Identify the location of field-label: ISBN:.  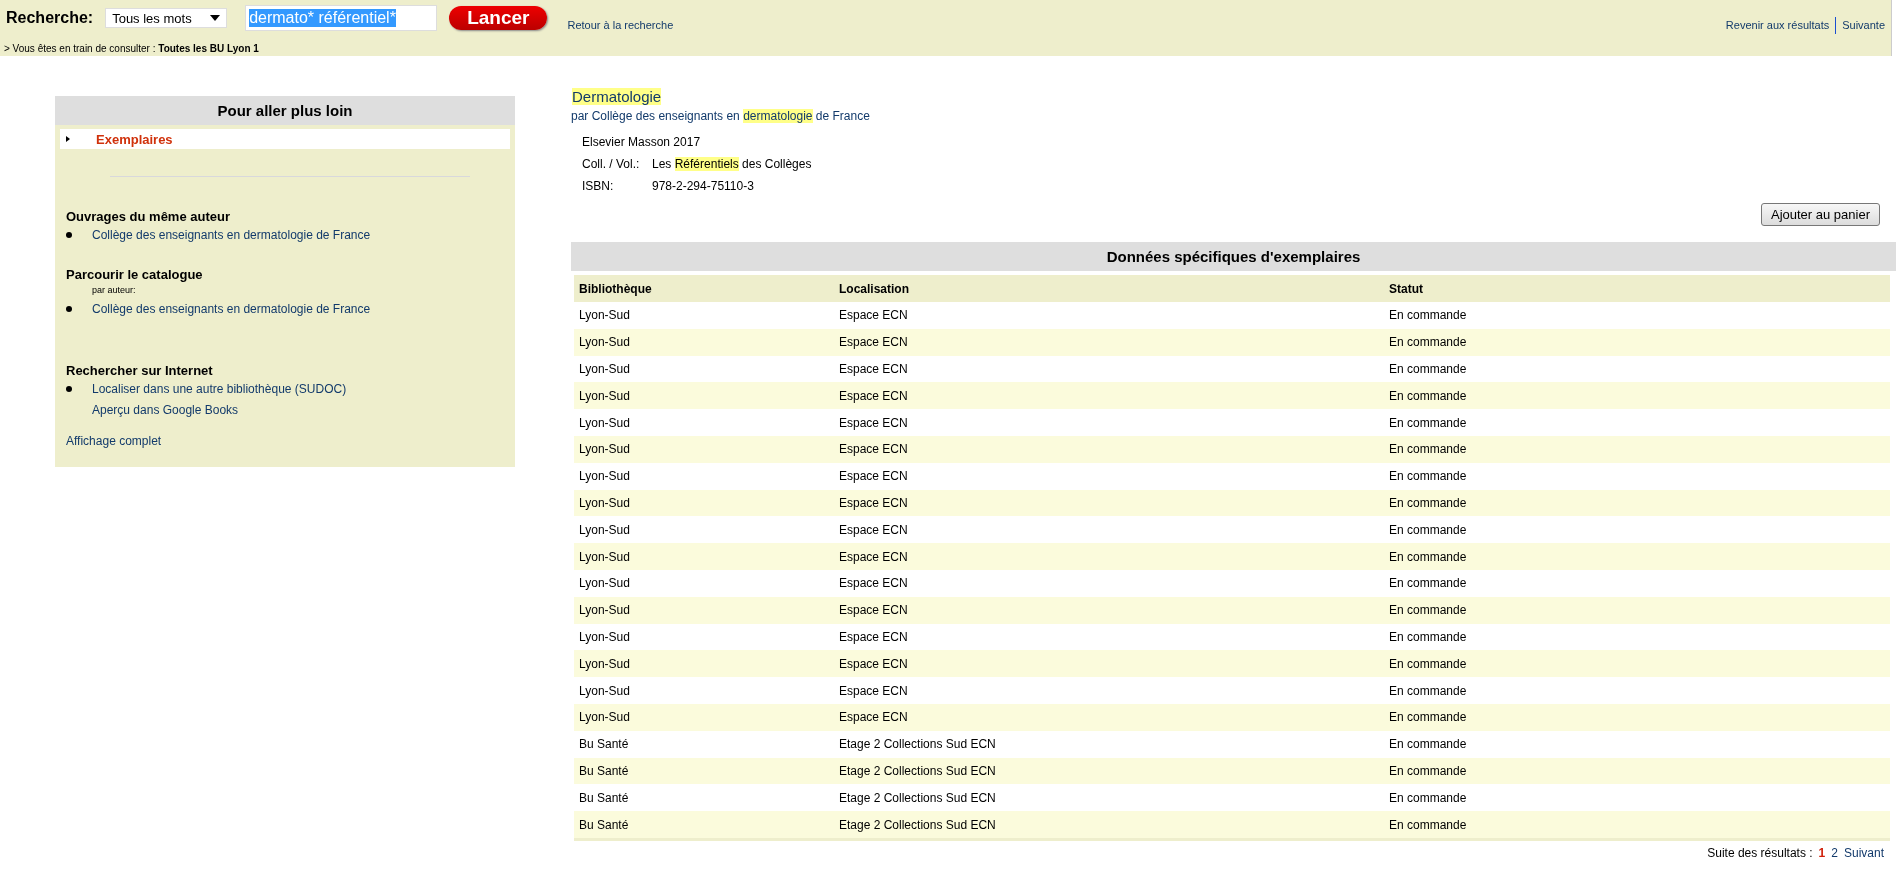
(598, 186).